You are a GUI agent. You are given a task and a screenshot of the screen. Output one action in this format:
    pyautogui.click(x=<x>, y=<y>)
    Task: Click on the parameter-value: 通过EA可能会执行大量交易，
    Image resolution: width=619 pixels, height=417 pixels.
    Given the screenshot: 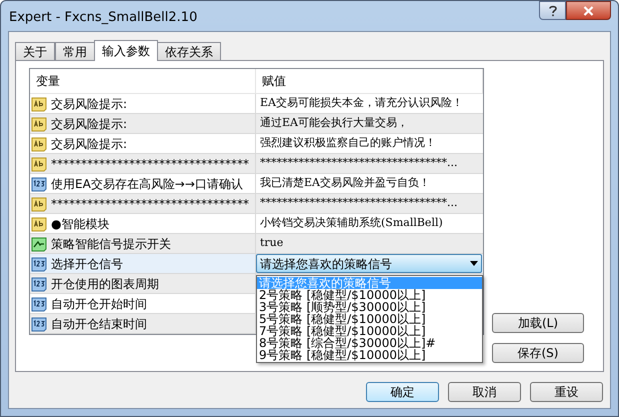 What is the action you would take?
    pyautogui.click(x=333, y=123)
    